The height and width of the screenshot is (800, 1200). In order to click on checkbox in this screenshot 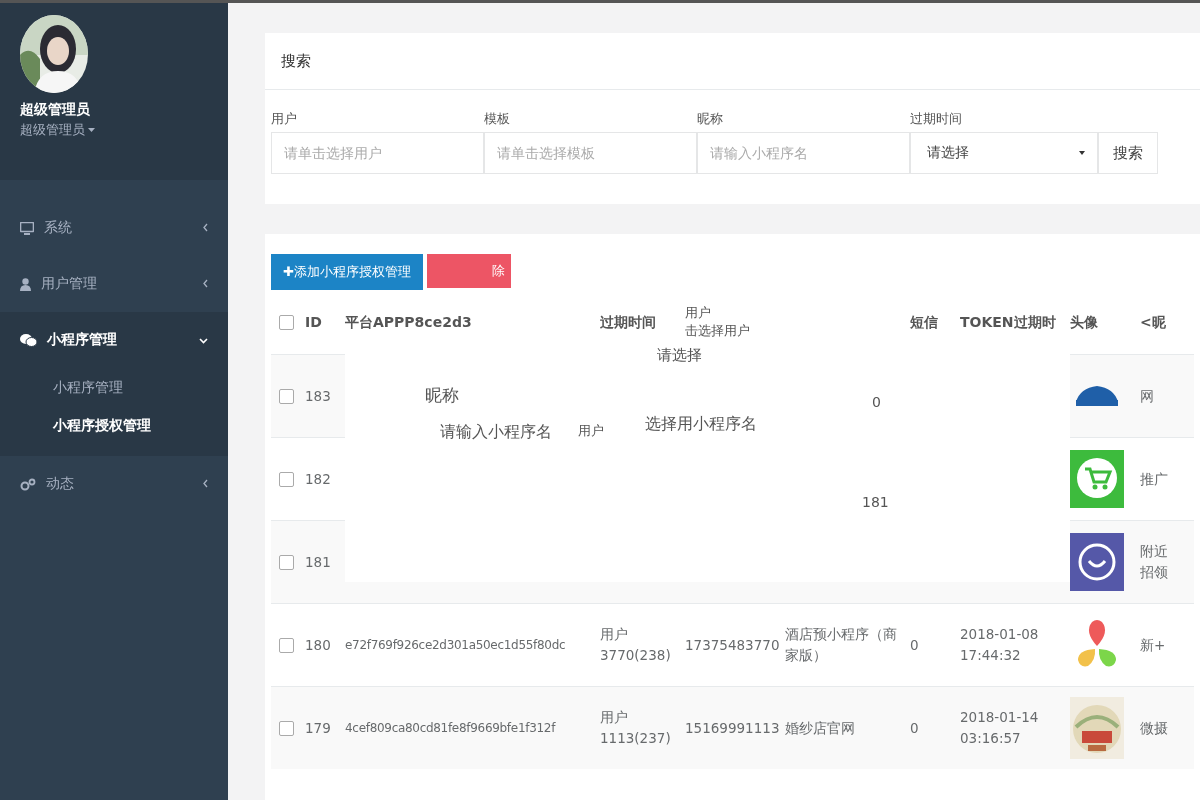, I will do `click(286, 322)`.